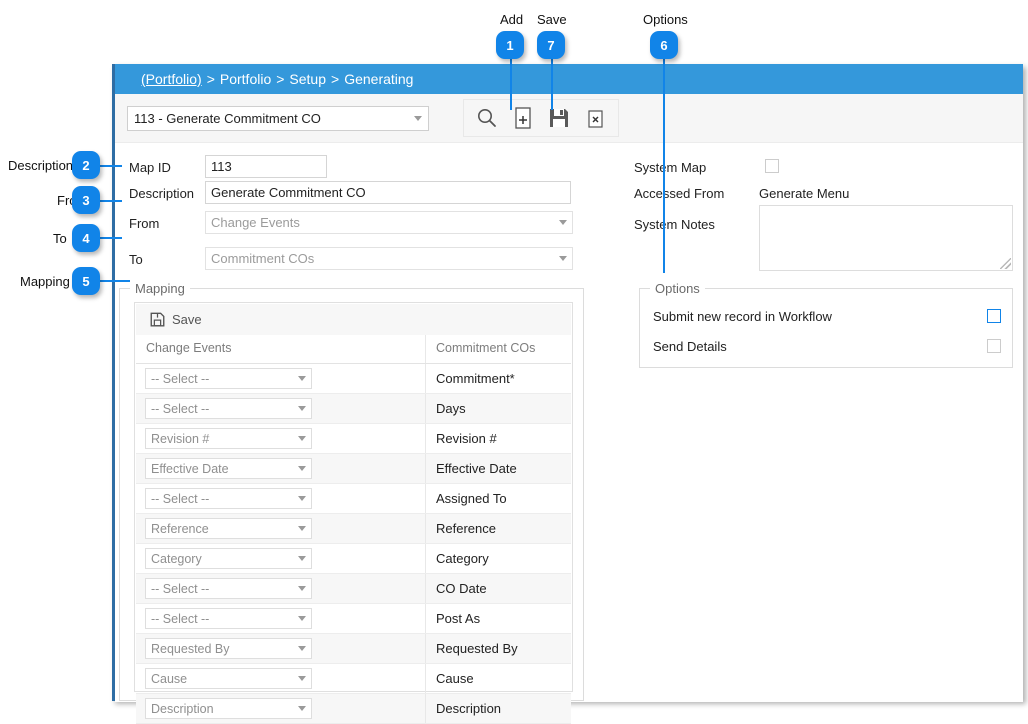  Describe the element at coordinates (190, 648) in the screenshot. I see `mapping-source-value: Requested By` at that location.